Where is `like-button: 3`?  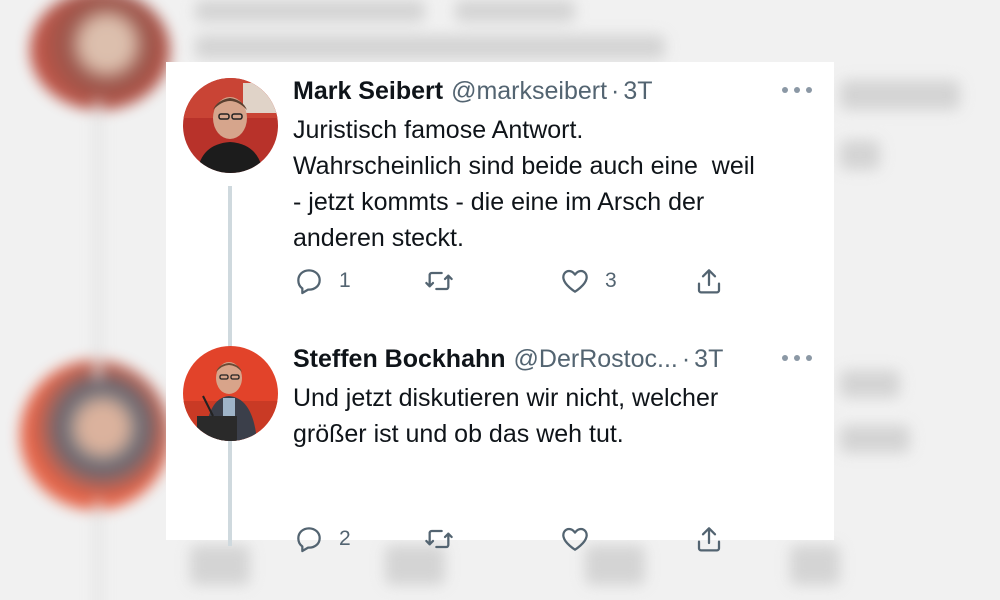 like-button: 3 is located at coordinates (588, 281).